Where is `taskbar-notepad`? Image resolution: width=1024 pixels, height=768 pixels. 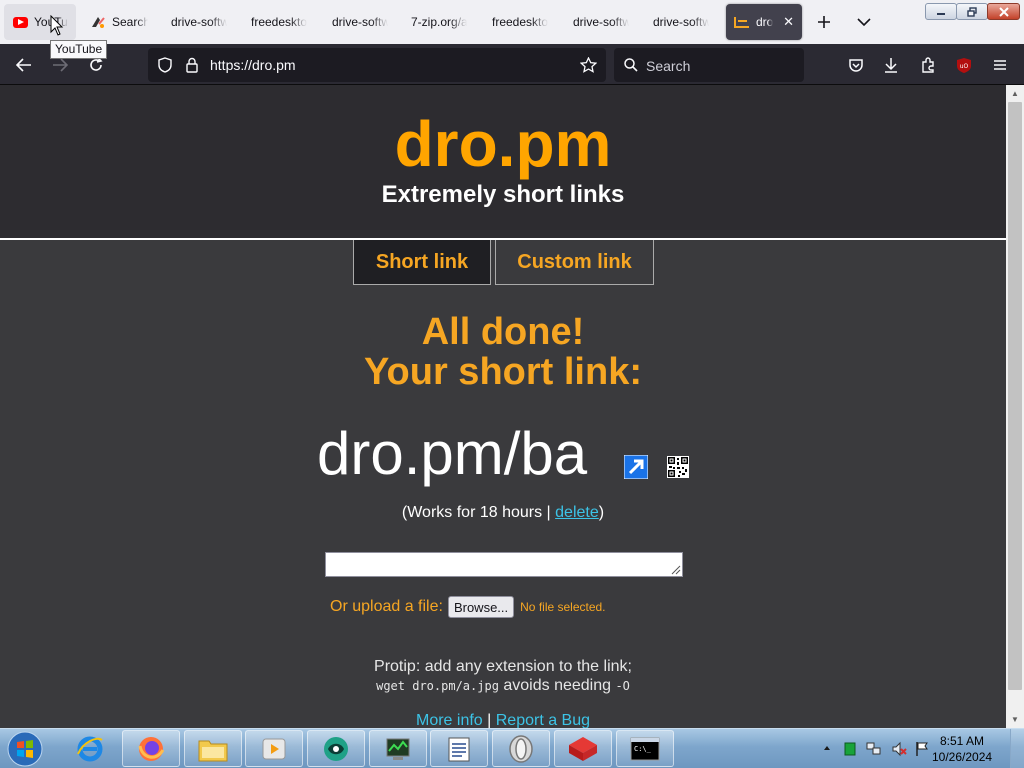
taskbar-notepad is located at coordinates (459, 748).